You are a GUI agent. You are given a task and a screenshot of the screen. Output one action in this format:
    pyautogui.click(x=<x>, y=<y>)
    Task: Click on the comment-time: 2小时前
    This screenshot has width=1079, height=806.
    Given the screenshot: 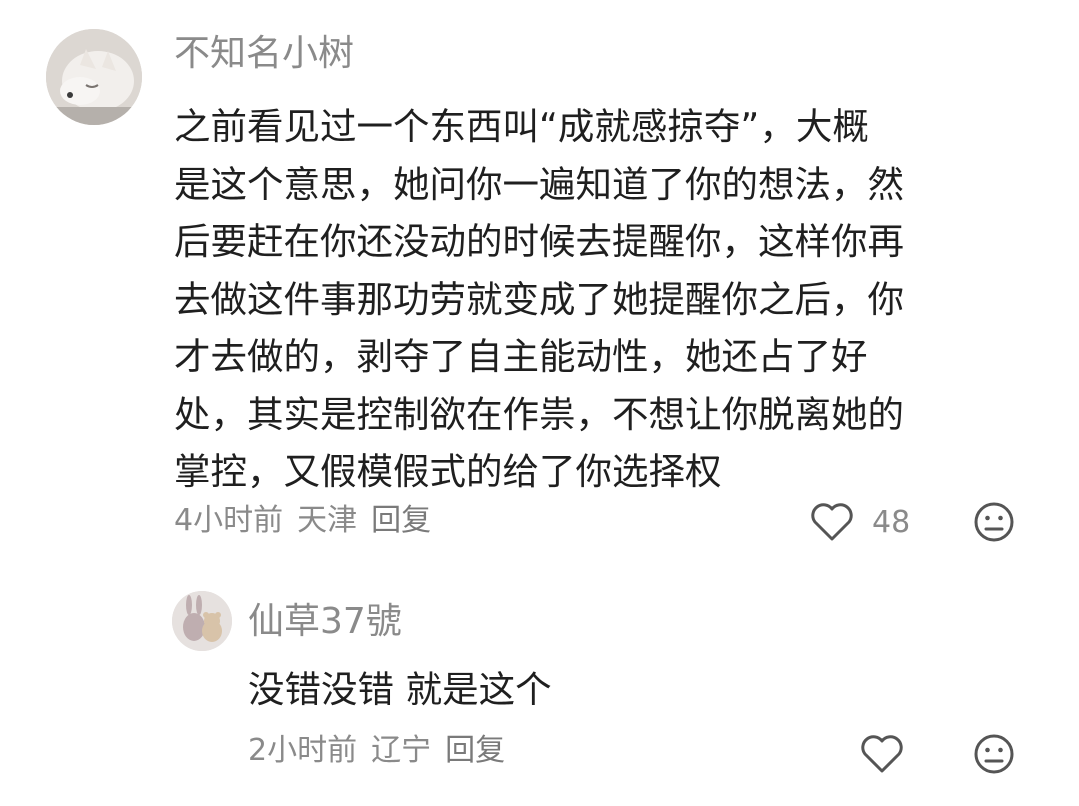 What is the action you would take?
    pyautogui.click(x=303, y=750)
    